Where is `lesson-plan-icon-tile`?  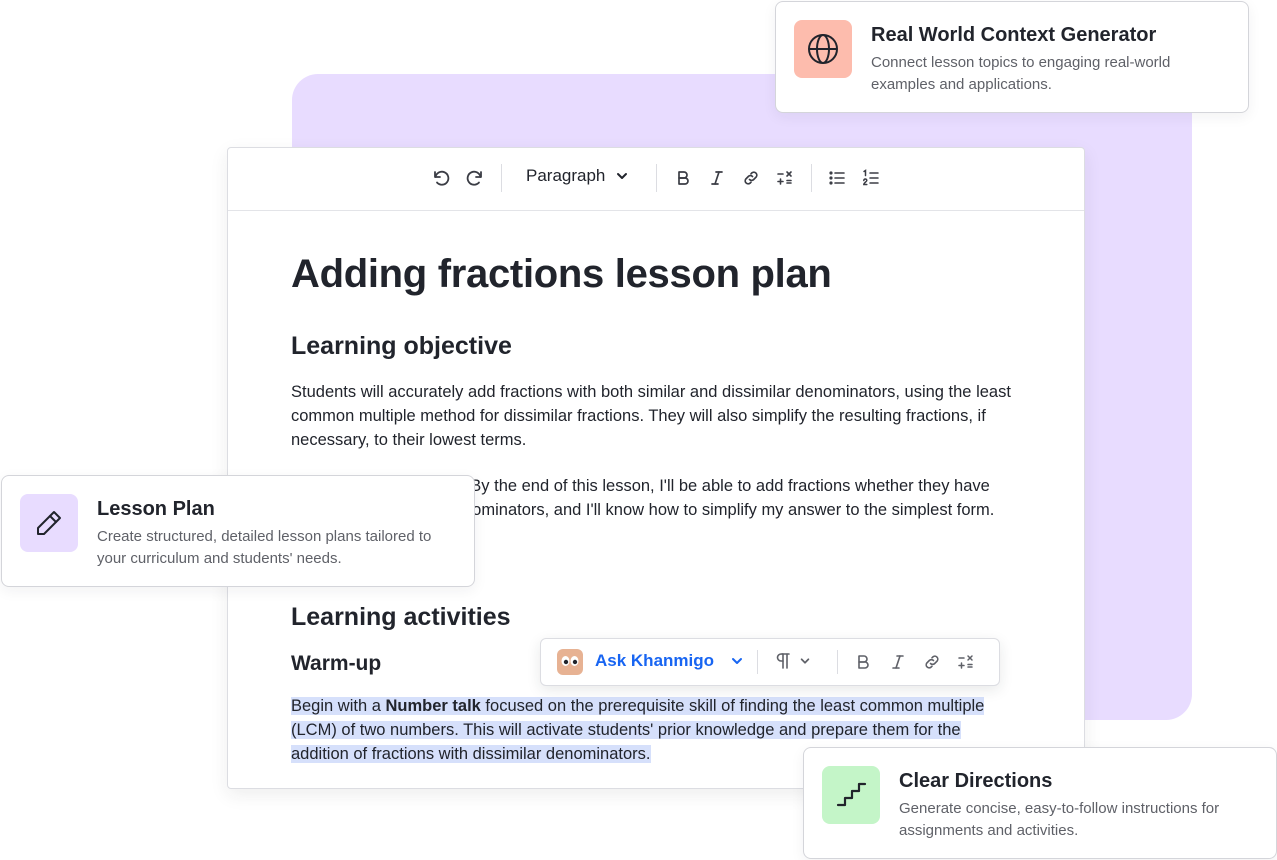
lesson-plan-icon-tile is located at coordinates (49, 523).